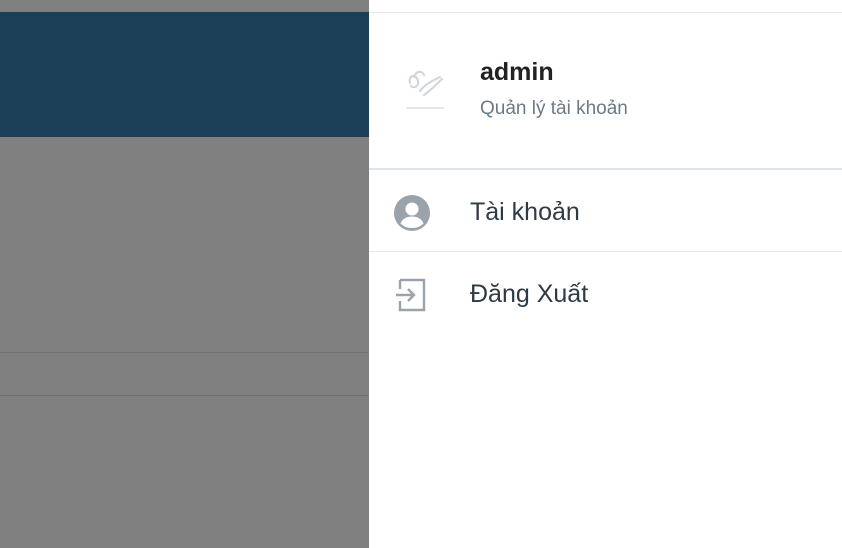 This screenshot has height=548, width=842. What do you see at coordinates (184, 74) in the screenshot?
I see `background-header-bar` at bounding box center [184, 74].